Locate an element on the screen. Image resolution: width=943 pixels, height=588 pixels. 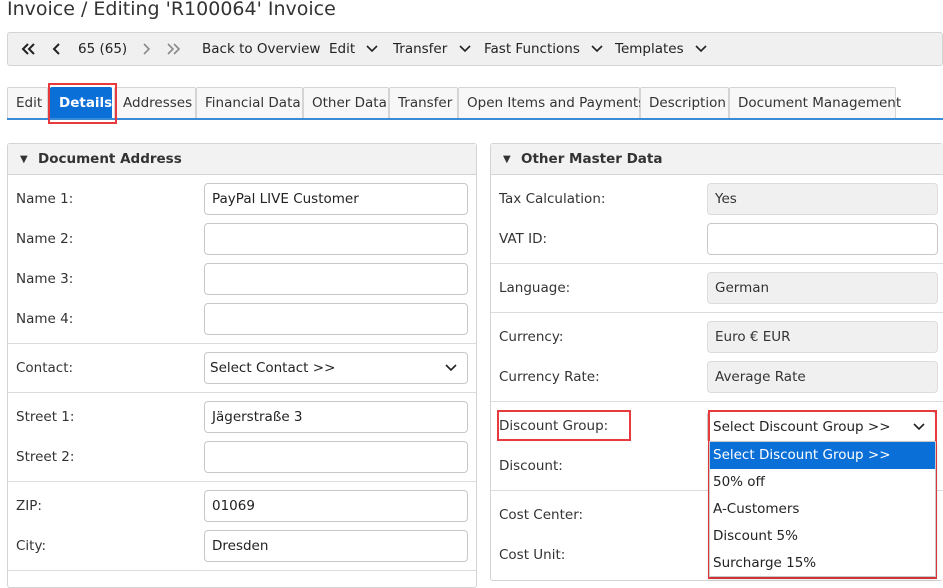
name4-field is located at coordinates (336, 319).